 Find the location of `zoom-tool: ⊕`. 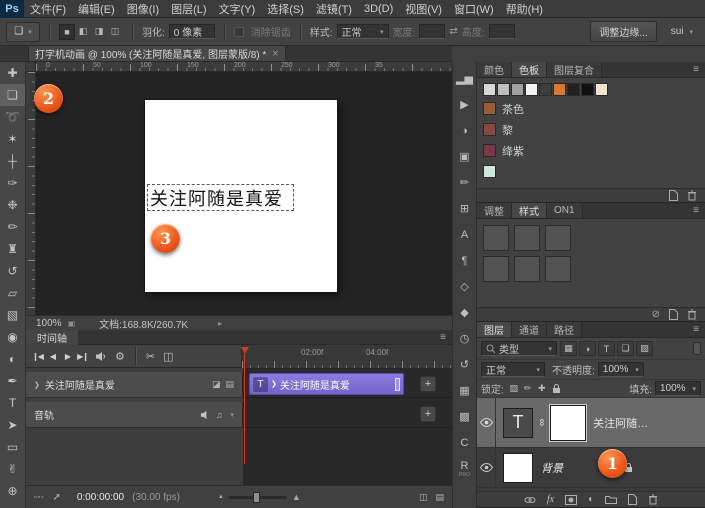

zoom-tool: ⊕ is located at coordinates (12, 491).